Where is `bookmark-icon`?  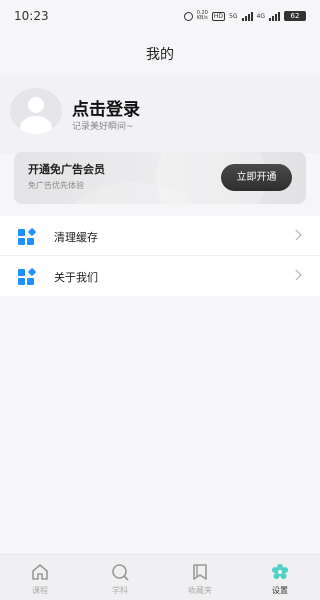
bookmark-icon is located at coordinates (200, 572).